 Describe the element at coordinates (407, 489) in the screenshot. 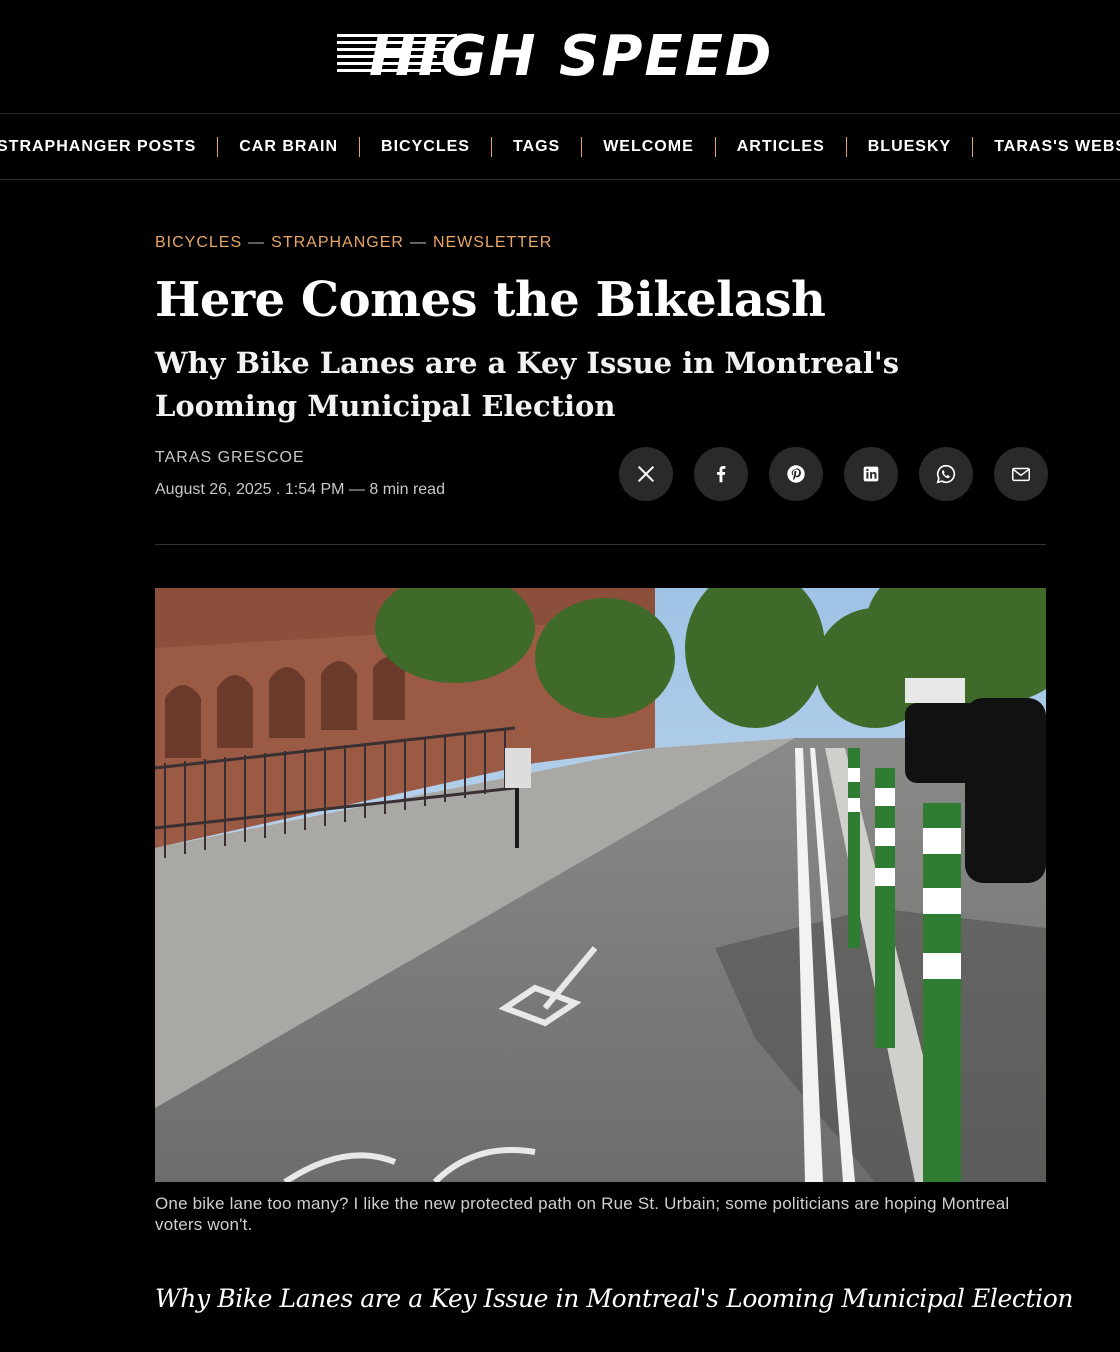

I see `read-time: 8 min read` at that location.